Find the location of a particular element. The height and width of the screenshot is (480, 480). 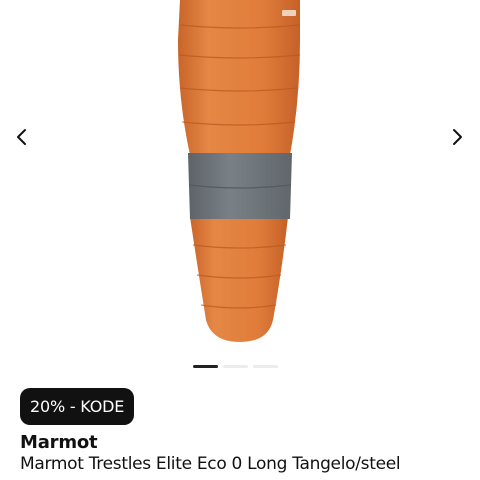

product-brand: Marmot is located at coordinates (59, 442).